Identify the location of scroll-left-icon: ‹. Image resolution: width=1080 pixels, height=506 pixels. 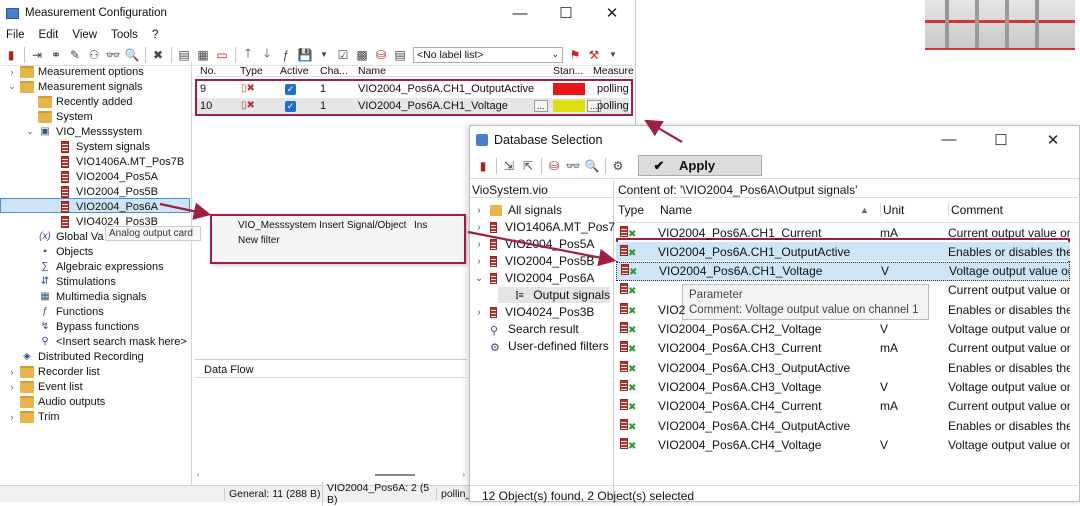
(198, 474).